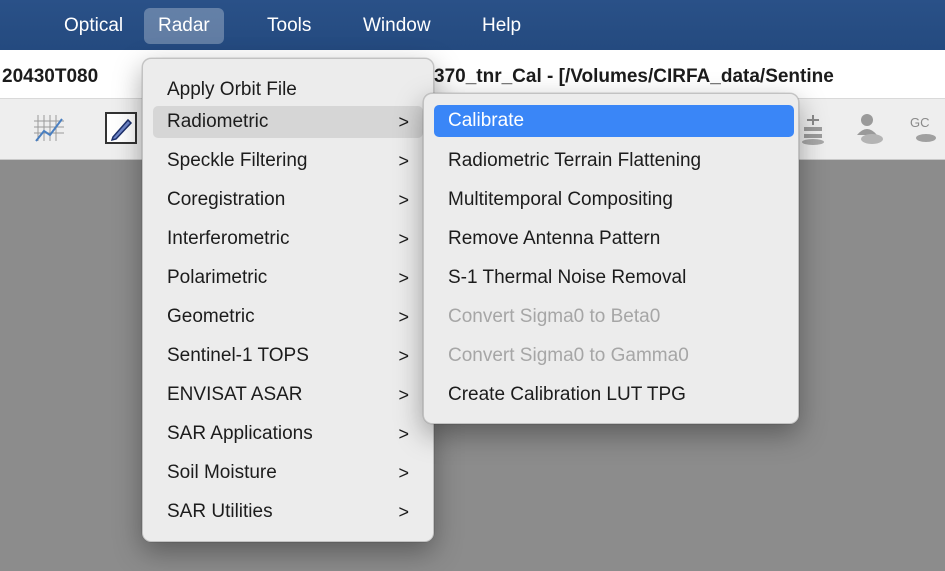 The width and height of the screenshot is (945, 571). Describe the element at coordinates (240, 433) in the screenshot. I see `menu-item-label: SAR Applications` at that location.